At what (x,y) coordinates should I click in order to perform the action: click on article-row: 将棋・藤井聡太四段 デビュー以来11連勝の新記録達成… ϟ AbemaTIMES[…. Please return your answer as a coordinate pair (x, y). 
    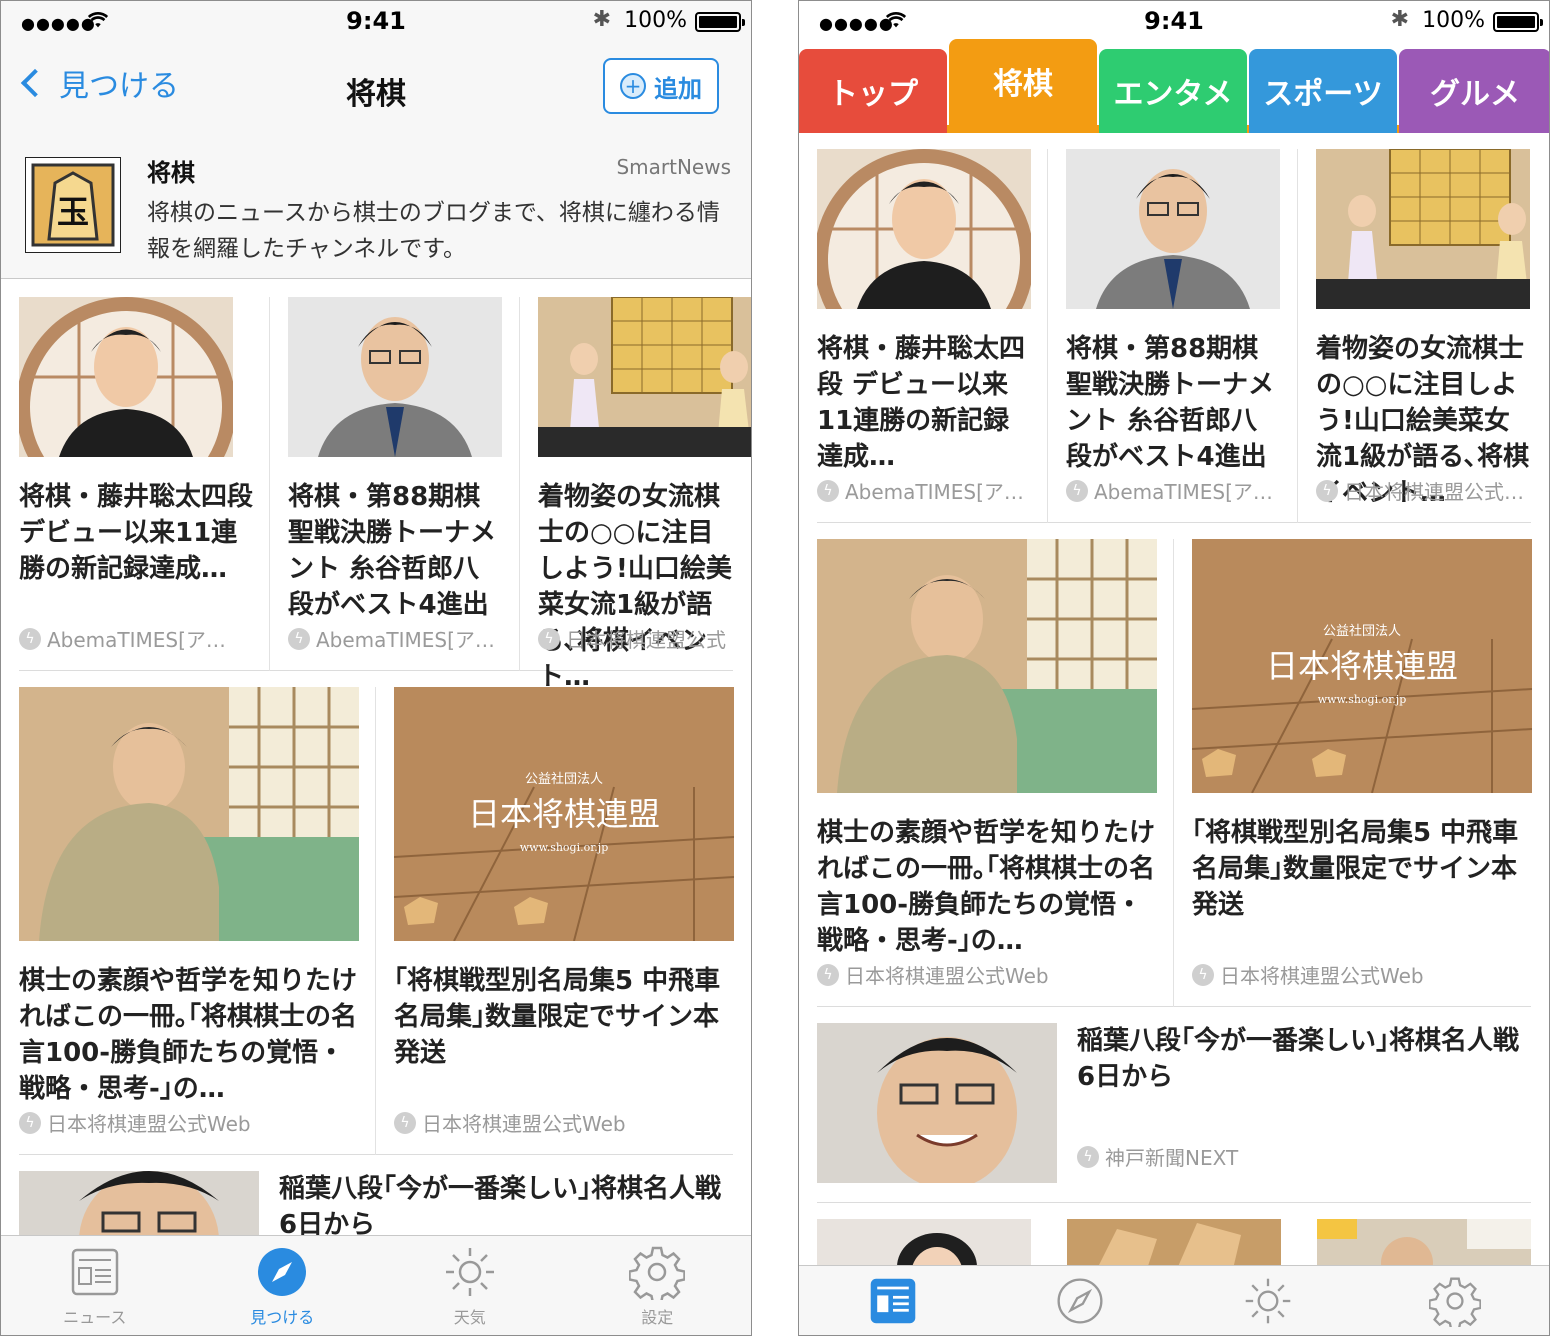
    Looking at the image, I should click on (385, 494).